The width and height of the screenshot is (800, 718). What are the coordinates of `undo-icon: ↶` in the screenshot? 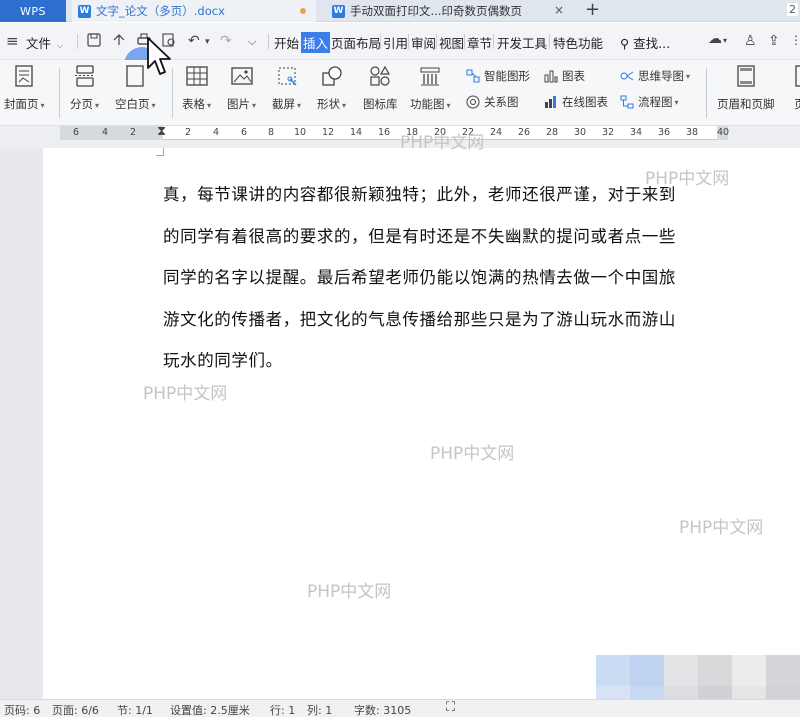 It's located at (194, 41).